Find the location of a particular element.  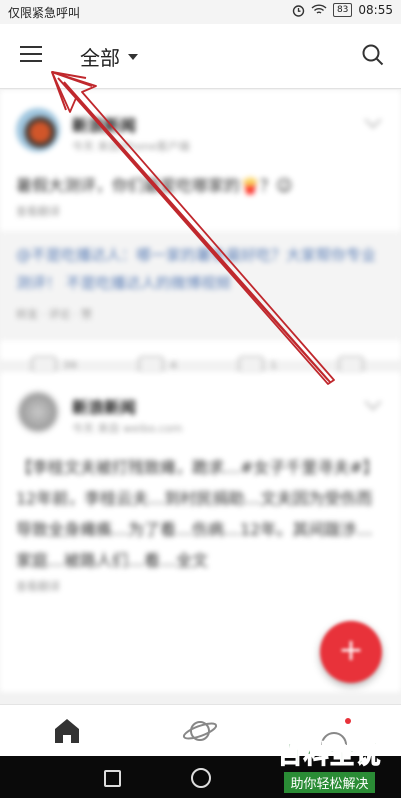

search-icon is located at coordinates (373, 55).